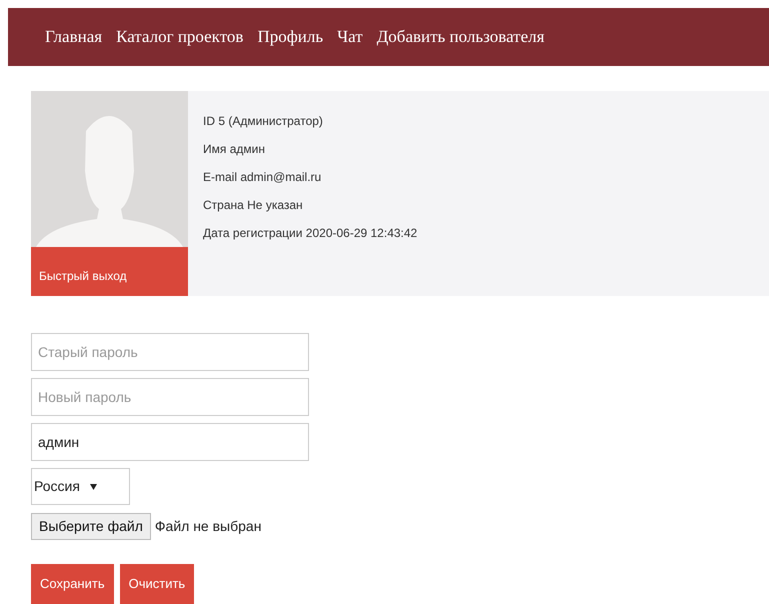 Image resolution: width=769 pixels, height=604 pixels. I want to click on text-field: Старый пароль, so click(170, 352).